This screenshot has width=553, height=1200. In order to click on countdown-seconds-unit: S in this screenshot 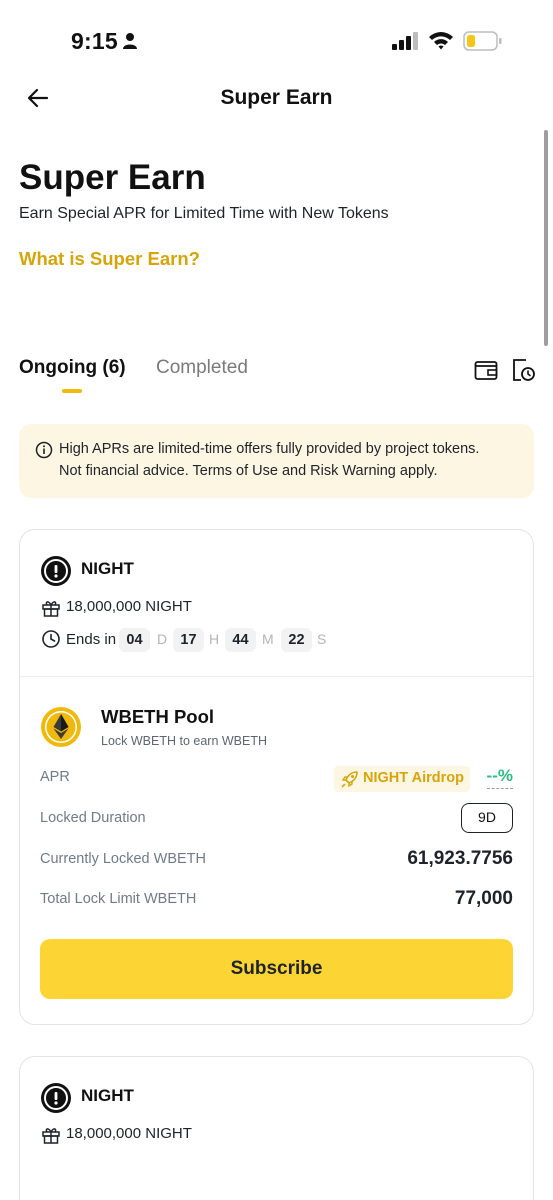, I will do `click(322, 639)`.